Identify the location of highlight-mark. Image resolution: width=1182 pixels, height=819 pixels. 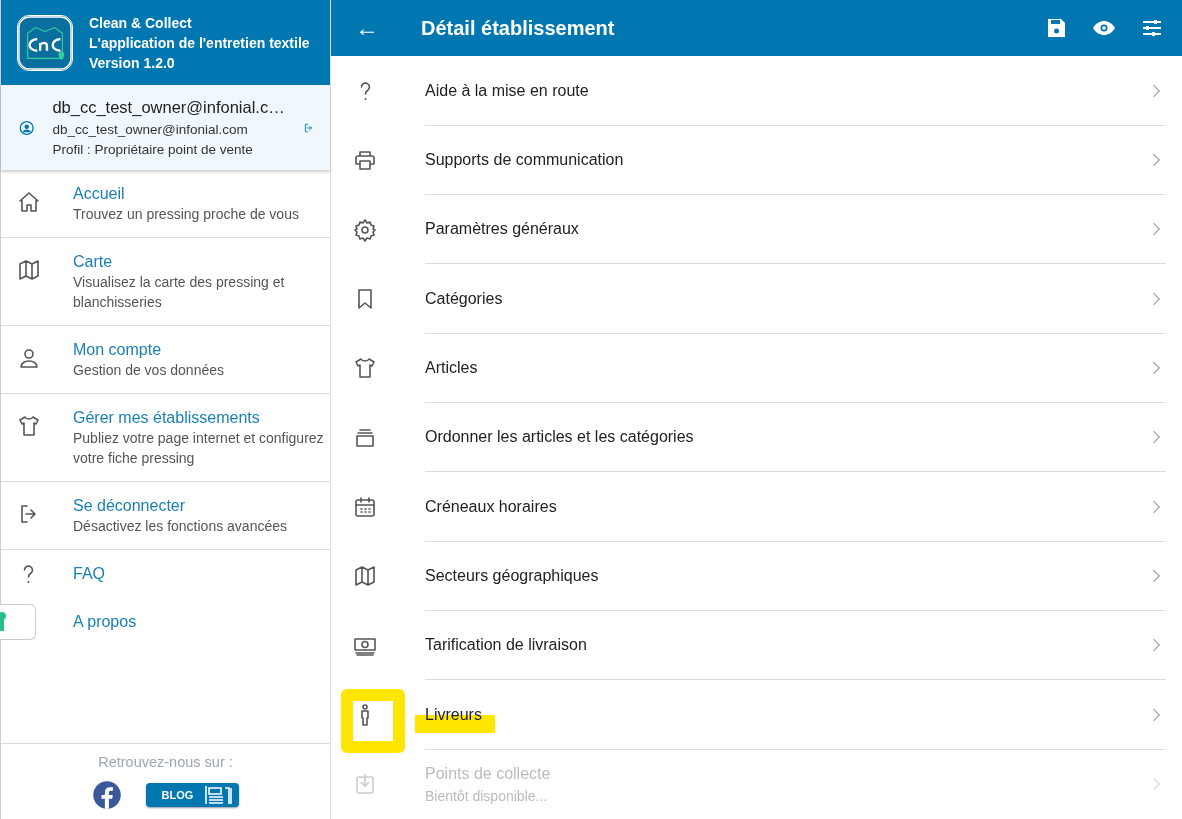
(373, 721).